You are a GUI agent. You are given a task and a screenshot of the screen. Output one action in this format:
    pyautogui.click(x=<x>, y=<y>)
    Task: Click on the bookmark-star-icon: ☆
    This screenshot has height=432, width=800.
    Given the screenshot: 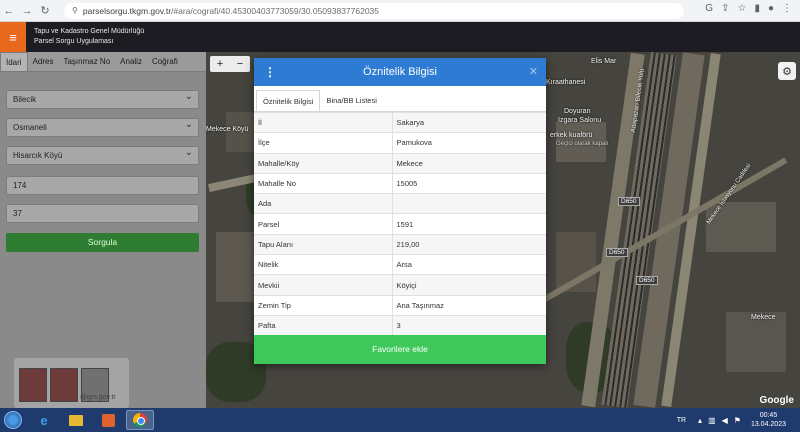 What is the action you would take?
    pyautogui.click(x=741, y=8)
    